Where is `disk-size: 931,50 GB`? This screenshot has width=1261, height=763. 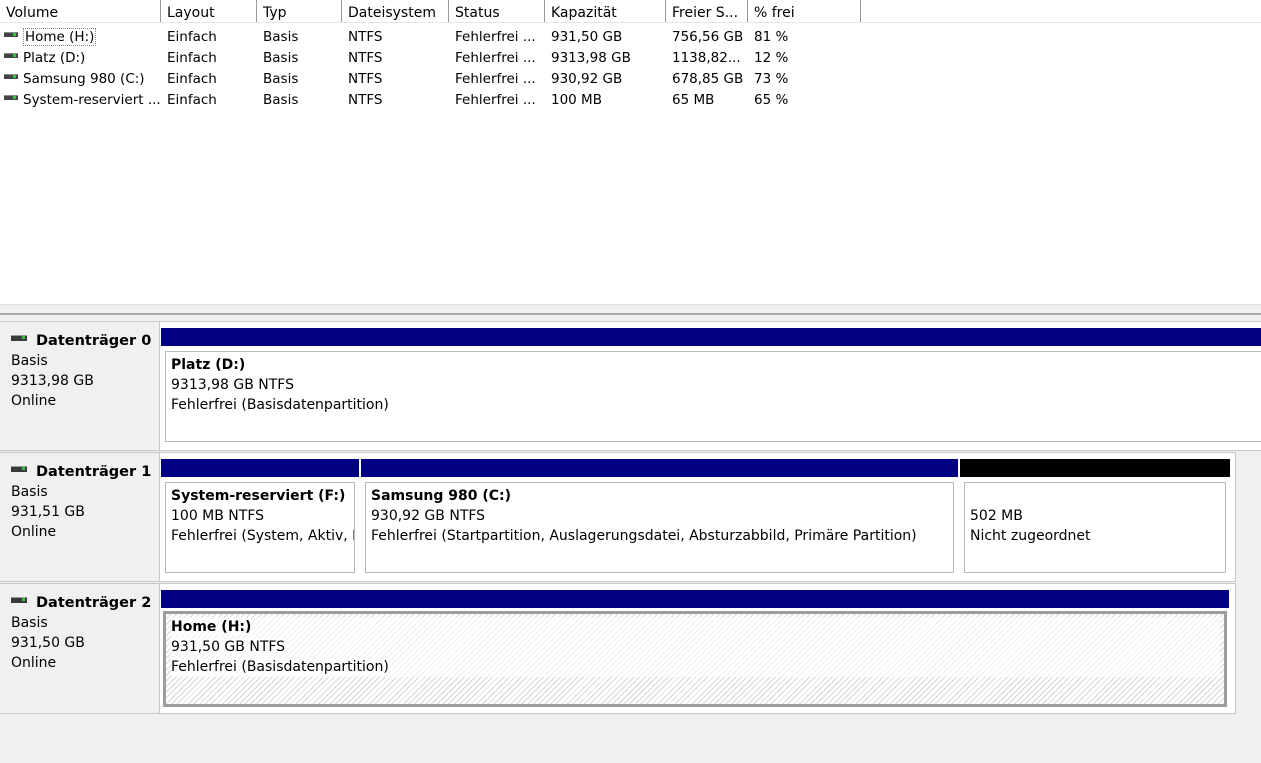 disk-size: 931,50 GB is located at coordinates (48, 643).